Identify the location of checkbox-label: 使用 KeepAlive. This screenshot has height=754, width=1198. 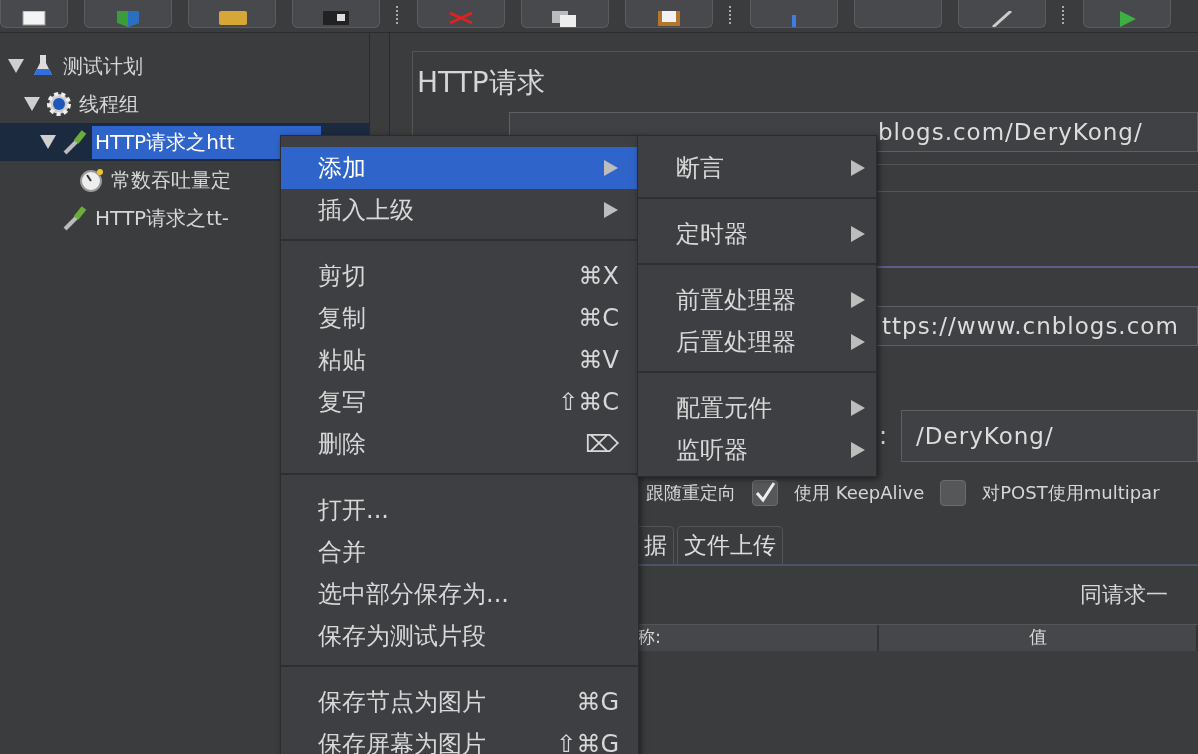
(859, 493).